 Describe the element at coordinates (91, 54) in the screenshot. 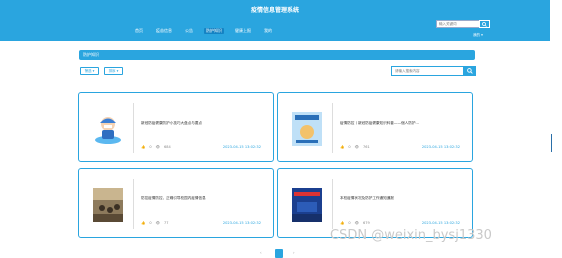

I see `breadcrumb-label: 防护知识` at that location.